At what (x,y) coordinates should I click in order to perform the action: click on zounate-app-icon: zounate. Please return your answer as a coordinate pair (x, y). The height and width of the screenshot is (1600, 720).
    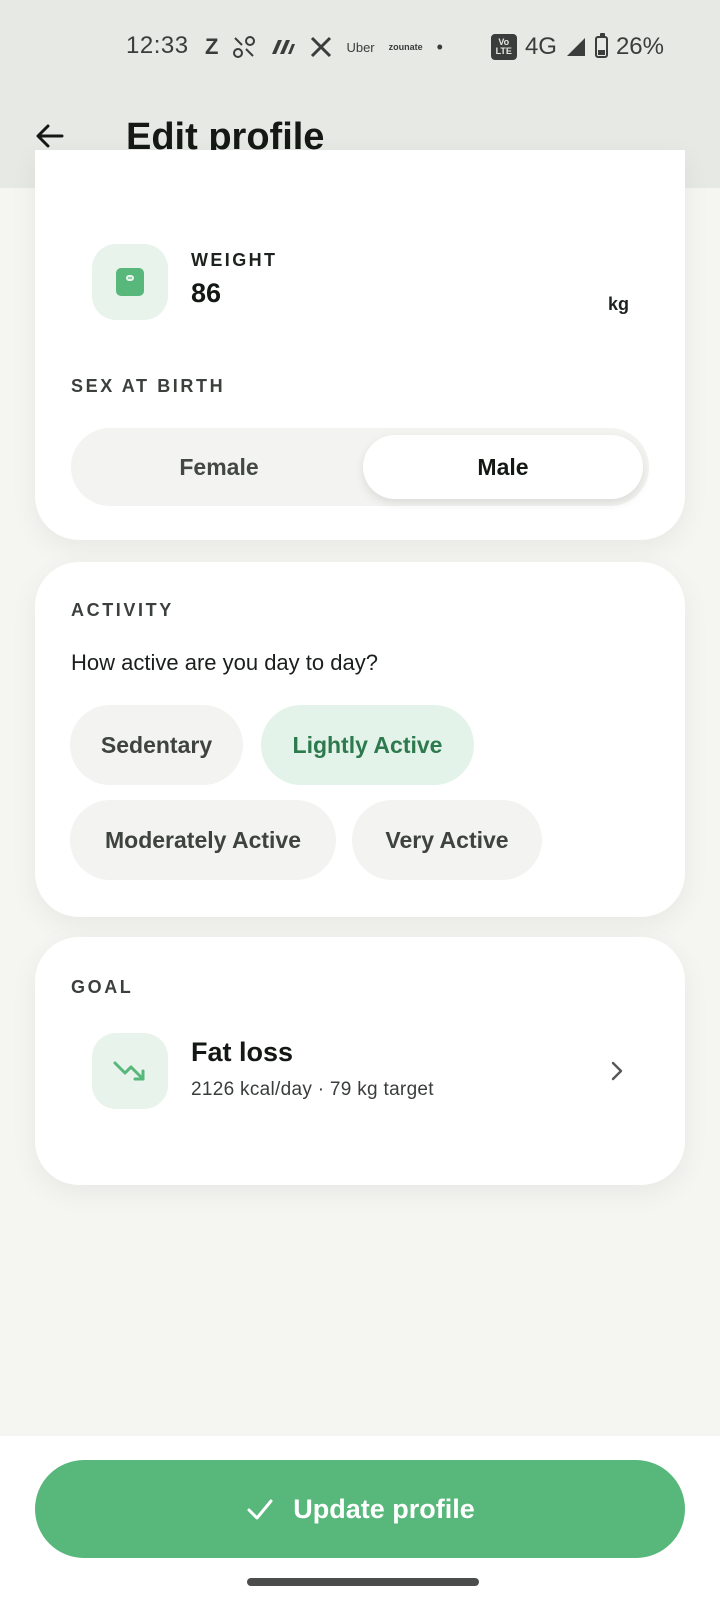
    Looking at the image, I should click on (405, 47).